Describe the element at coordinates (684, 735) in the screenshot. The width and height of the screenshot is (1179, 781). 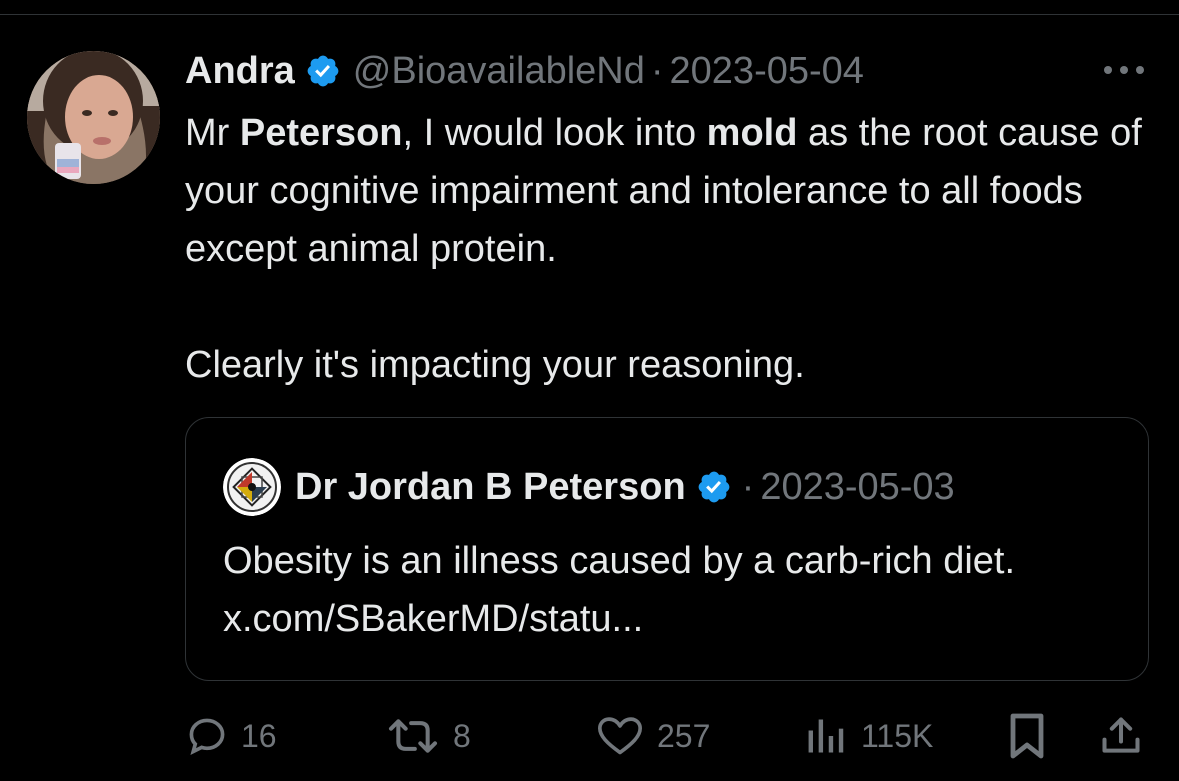
I see `like-count: 257` at that location.